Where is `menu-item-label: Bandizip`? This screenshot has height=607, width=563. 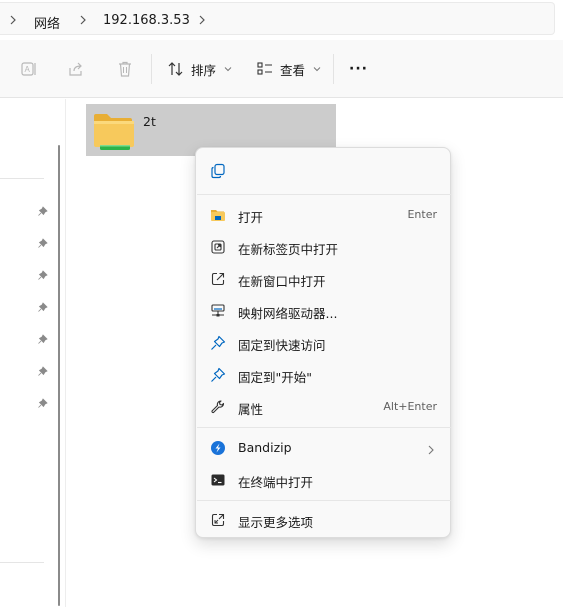
menu-item-label: Bandizip is located at coordinates (265, 447).